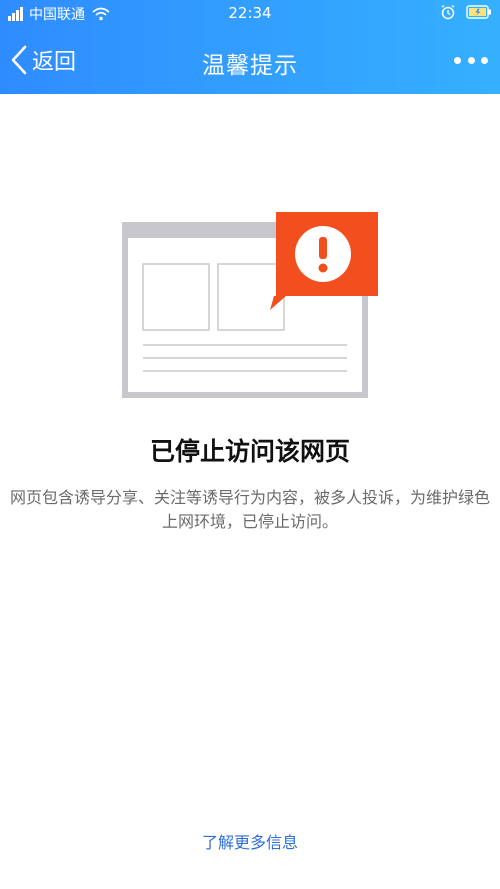  I want to click on status-bar: 中国联通 22:34, so click(250, 14).